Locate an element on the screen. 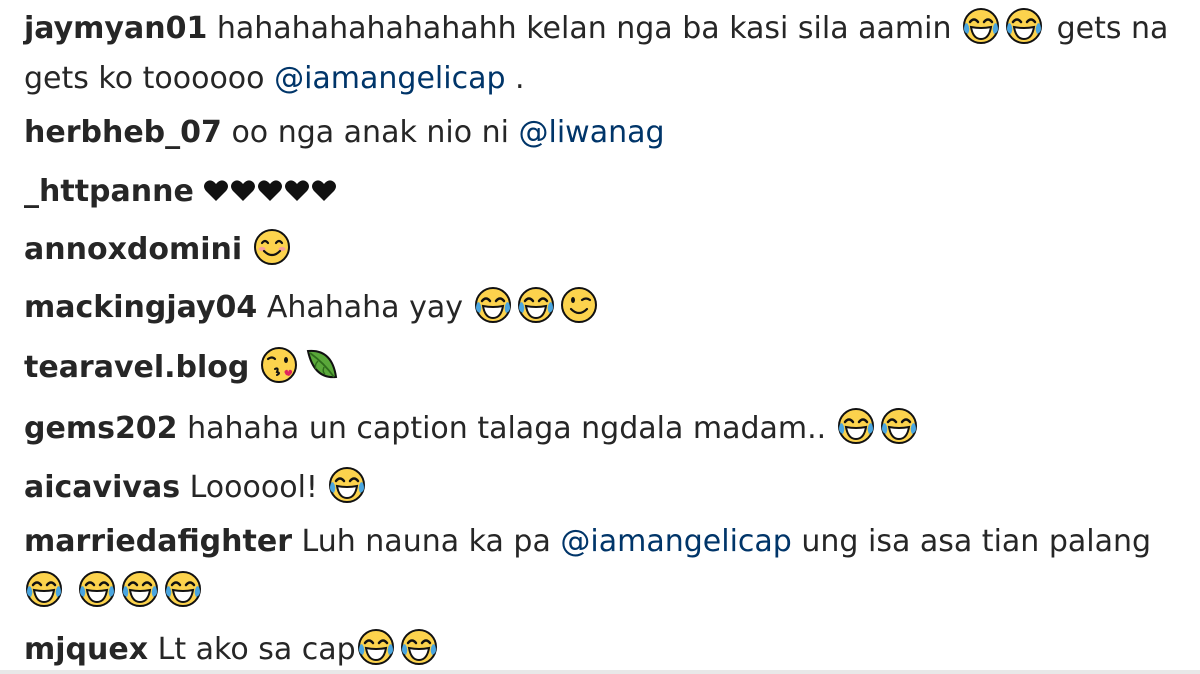  comment-item: _httpanne is located at coordinates (181, 192).